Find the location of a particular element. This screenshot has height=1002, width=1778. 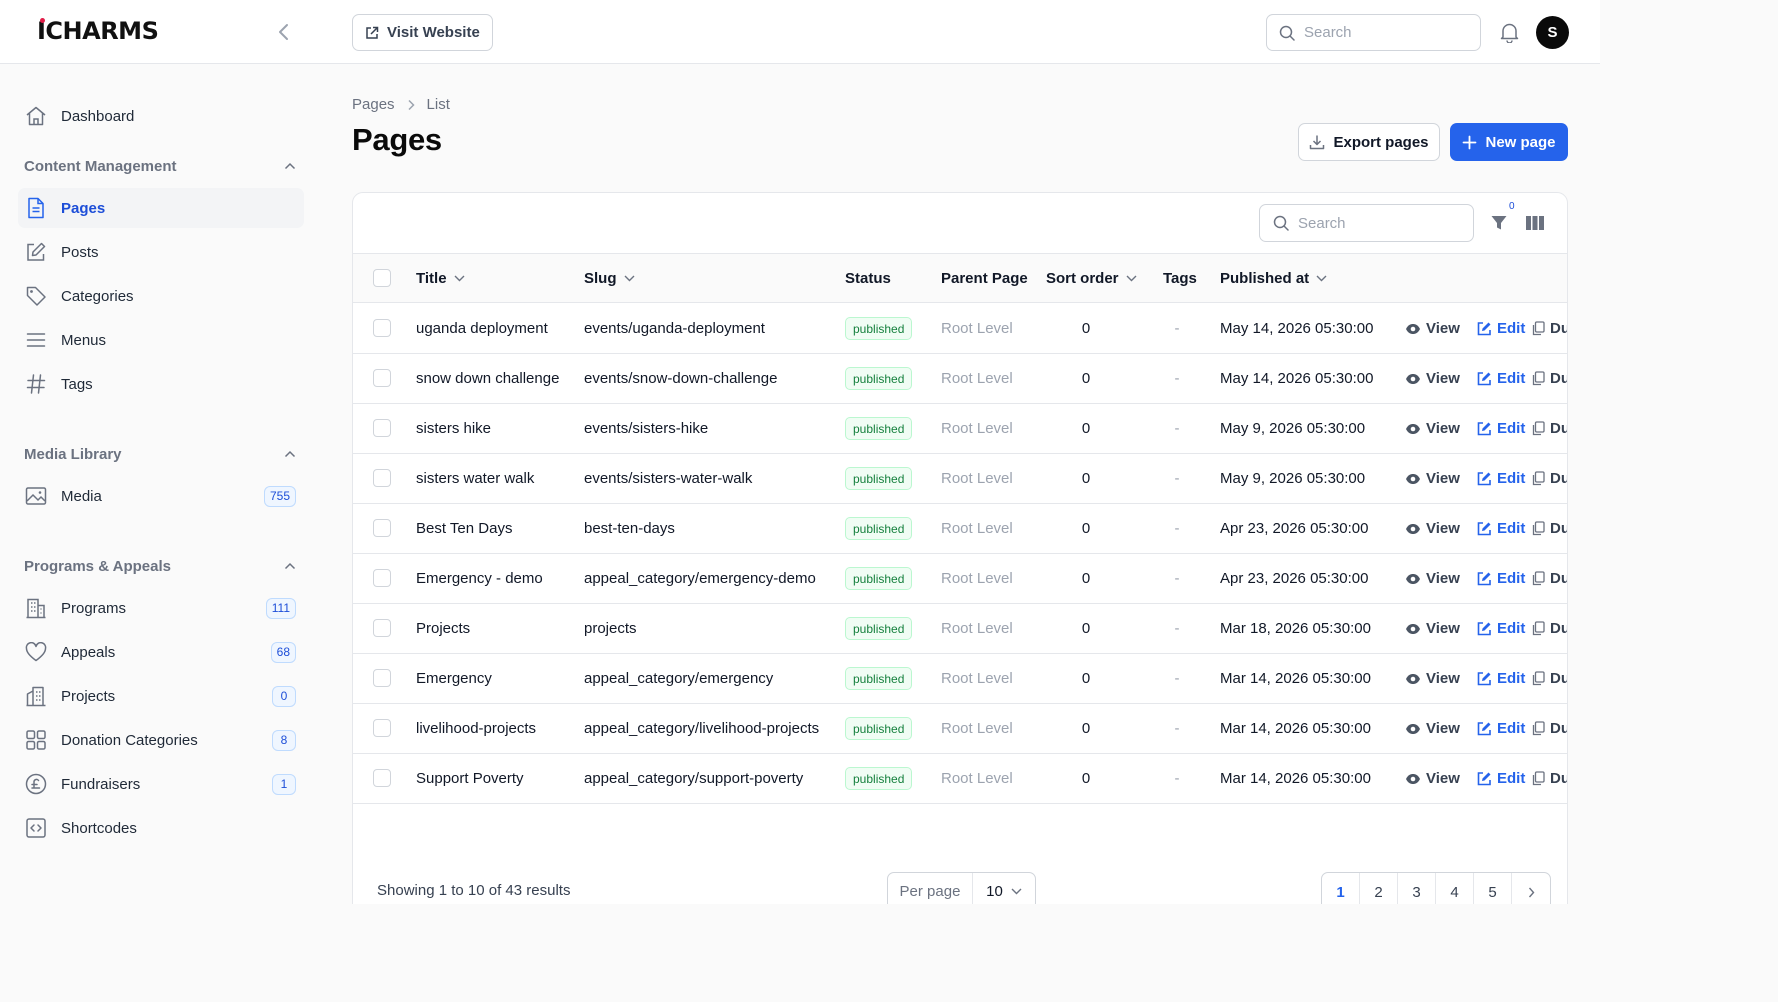

next-page-button is located at coordinates (1531, 888).